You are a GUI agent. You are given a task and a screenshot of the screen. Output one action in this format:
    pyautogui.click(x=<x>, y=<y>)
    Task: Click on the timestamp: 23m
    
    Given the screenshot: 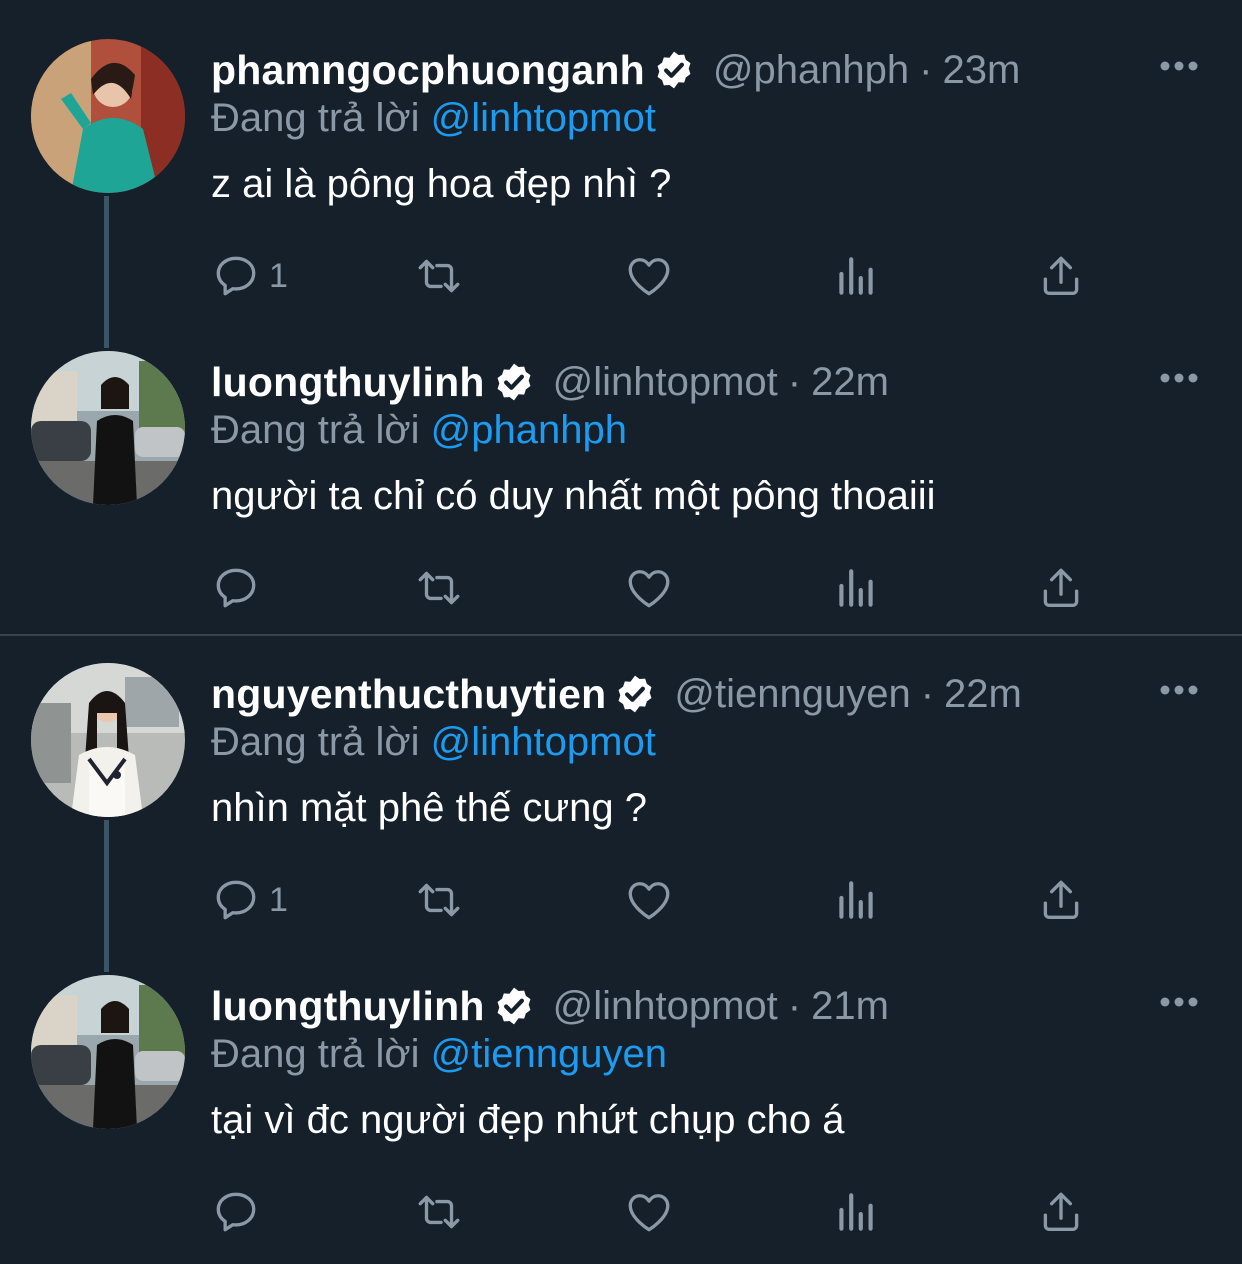 What is the action you would take?
    pyautogui.click(x=982, y=70)
    